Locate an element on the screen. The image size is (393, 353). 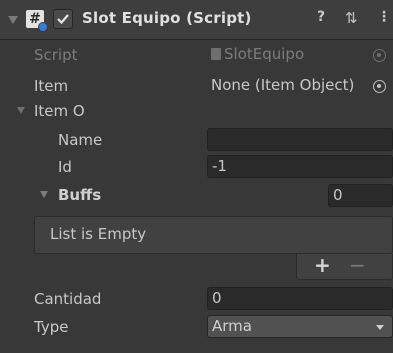
script-value: SlotEquipo is located at coordinates (264, 54).